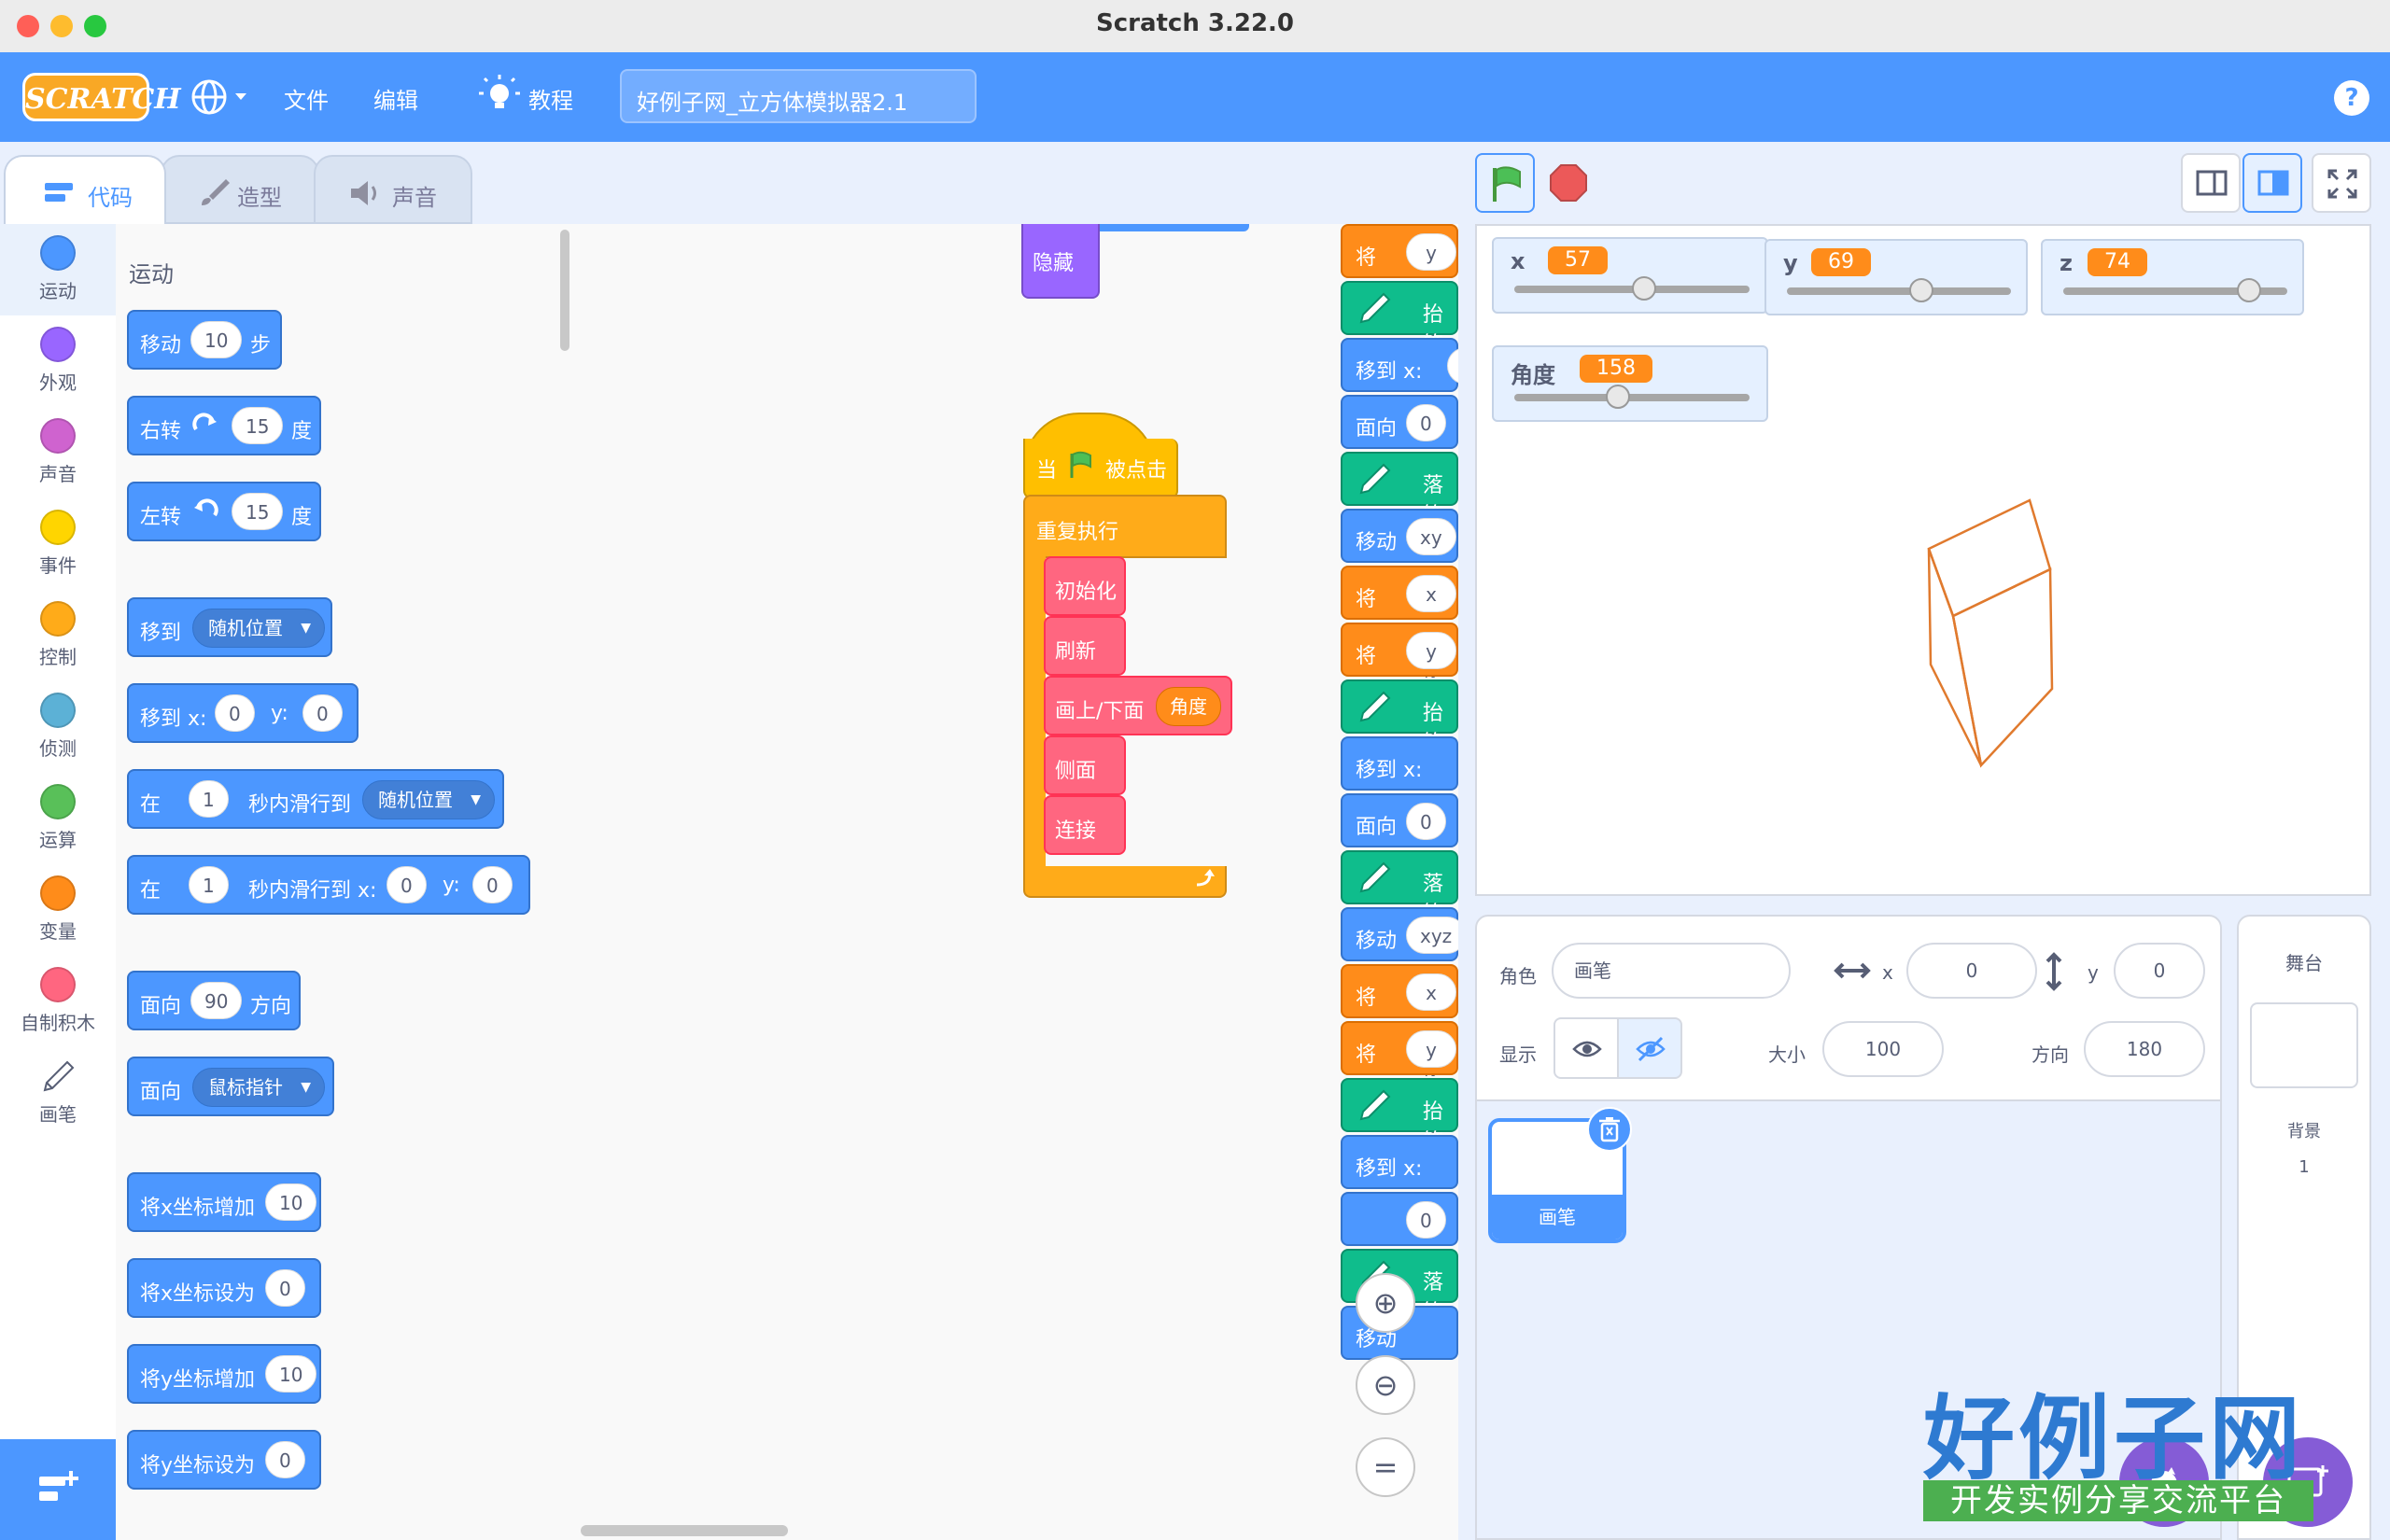 The image size is (2390, 1540). What do you see at coordinates (684, 1530) in the screenshot?
I see `workspace-horizontal-scrollbar` at bounding box center [684, 1530].